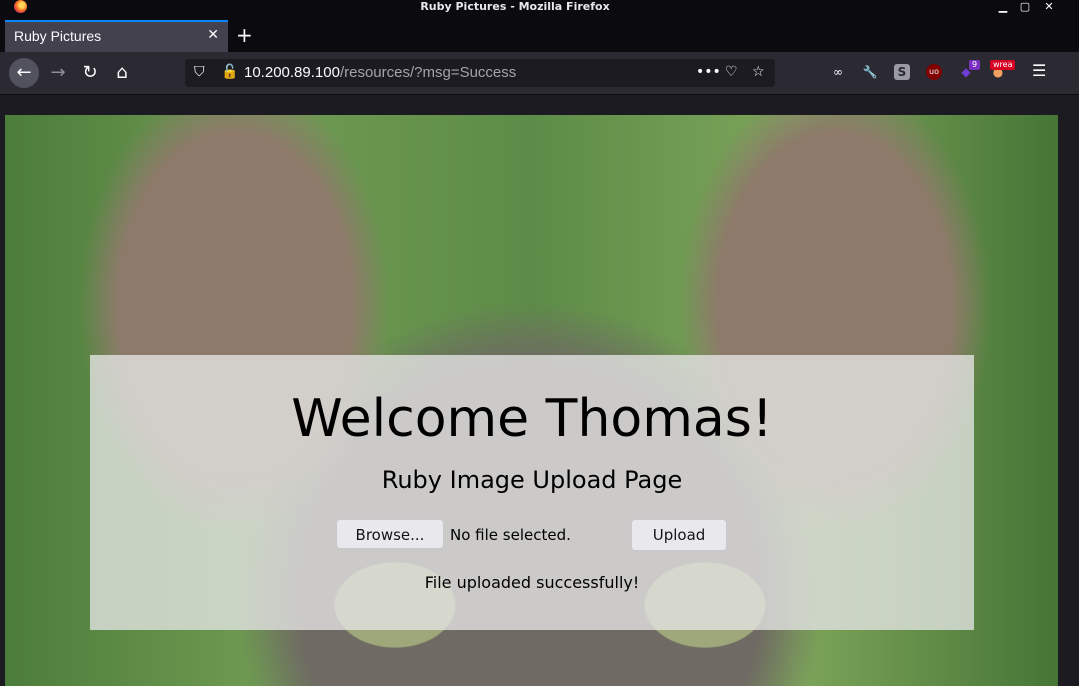  What do you see at coordinates (532, 480) in the screenshot?
I see `page-subheading: Ruby Image Upload Page` at bounding box center [532, 480].